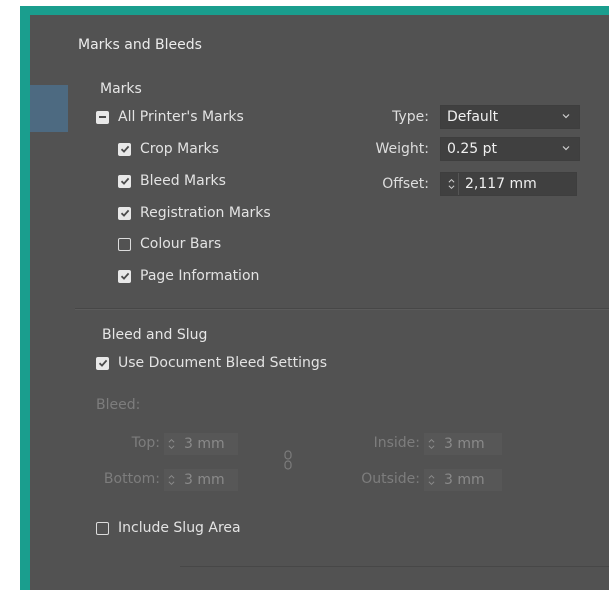  What do you see at coordinates (183, 181) in the screenshot?
I see `bleed-marks-label: Bleed Marks` at bounding box center [183, 181].